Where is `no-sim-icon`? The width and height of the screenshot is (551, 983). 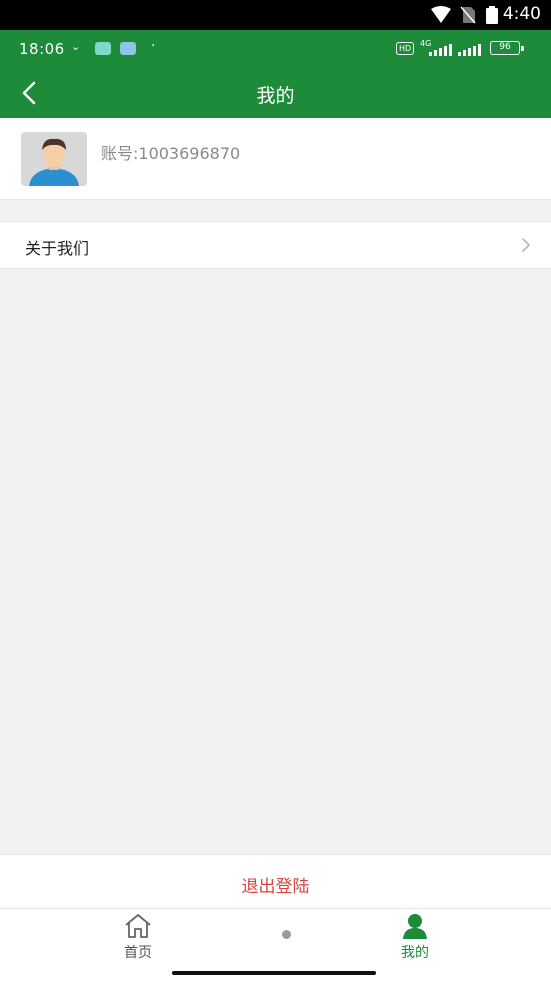
no-sim-icon is located at coordinates (468, 15).